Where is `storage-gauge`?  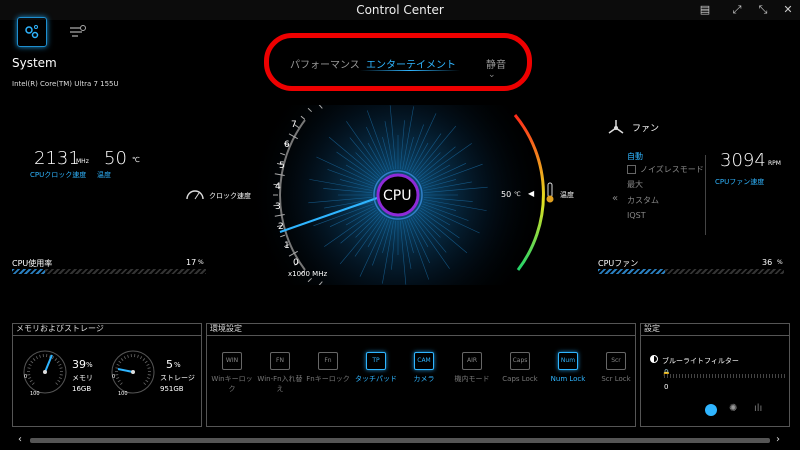
storage-gauge is located at coordinates (133, 372).